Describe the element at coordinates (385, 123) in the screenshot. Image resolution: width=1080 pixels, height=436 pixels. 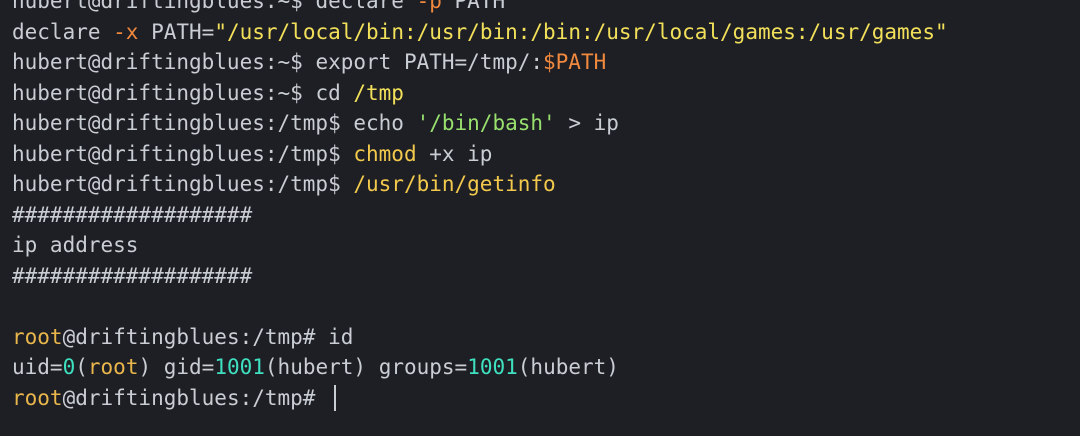
I see `terminal-text-segment: echo` at that location.